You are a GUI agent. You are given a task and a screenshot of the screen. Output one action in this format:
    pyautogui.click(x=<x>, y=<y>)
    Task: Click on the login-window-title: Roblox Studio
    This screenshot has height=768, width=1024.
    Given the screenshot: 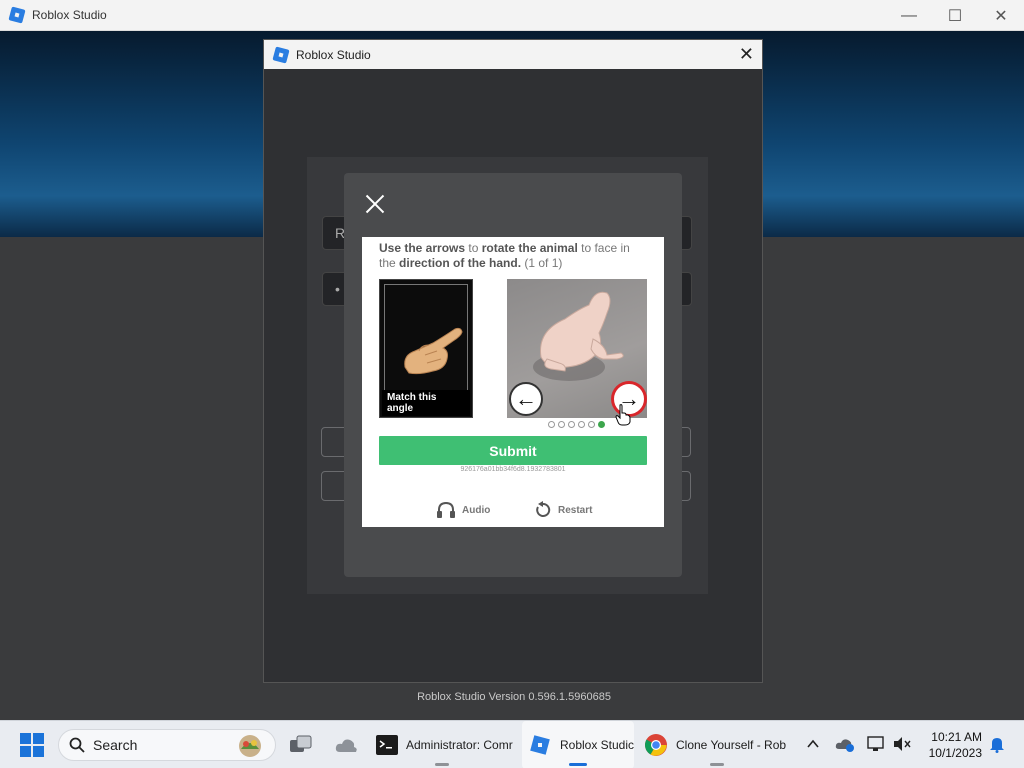 What is the action you would take?
    pyautogui.click(x=333, y=54)
    